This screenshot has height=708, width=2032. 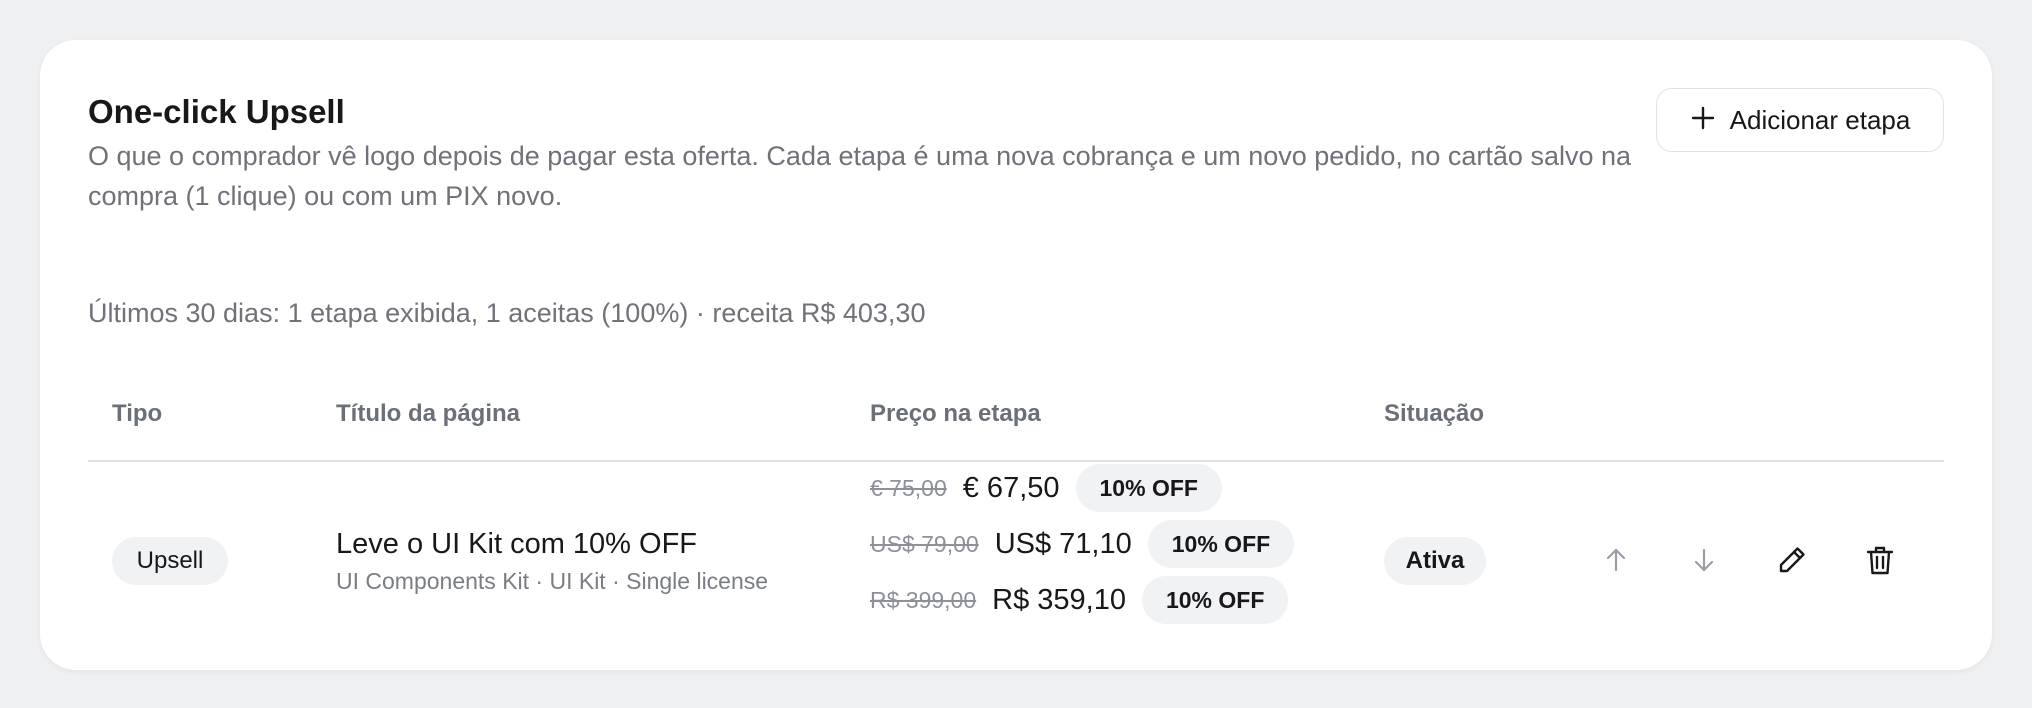 What do you see at coordinates (137, 413) in the screenshot?
I see `header-type: Tipo` at bounding box center [137, 413].